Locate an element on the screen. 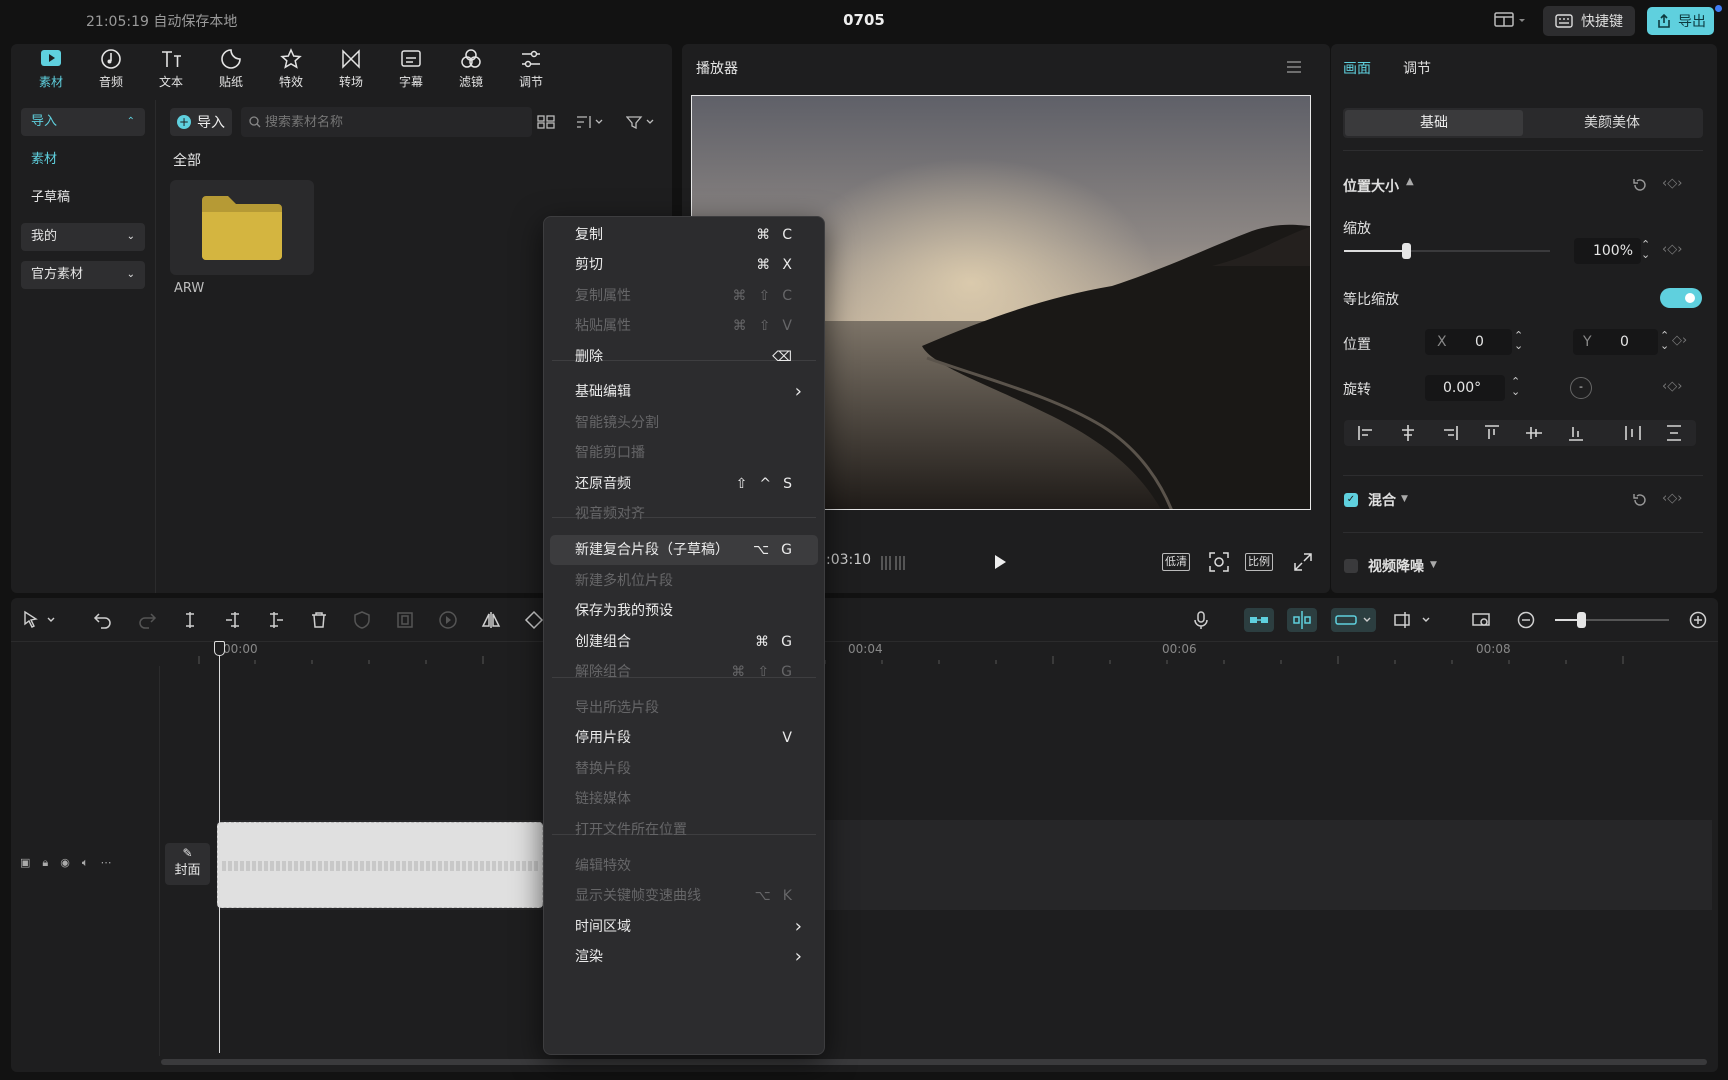 The image size is (1728, 1080). more-icon: ⋯ is located at coordinates (105, 863).